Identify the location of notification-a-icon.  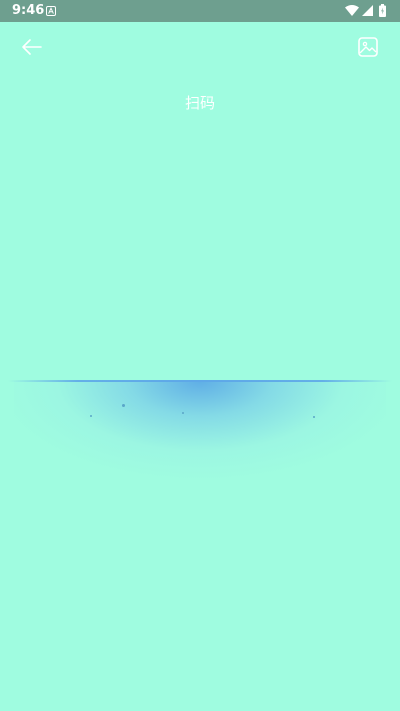
(51, 11).